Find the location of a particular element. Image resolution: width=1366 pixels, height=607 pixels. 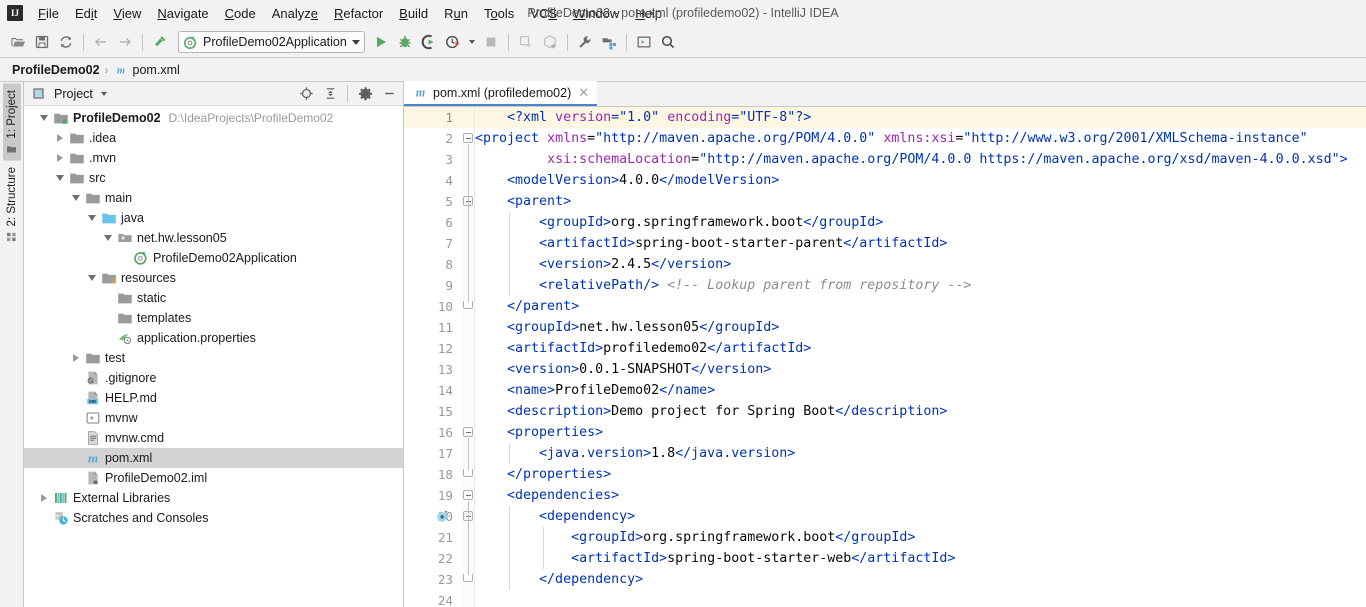

settings-gear-icon is located at coordinates (365, 94).